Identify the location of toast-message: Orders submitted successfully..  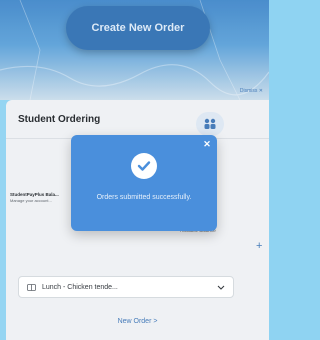
(144, 197).